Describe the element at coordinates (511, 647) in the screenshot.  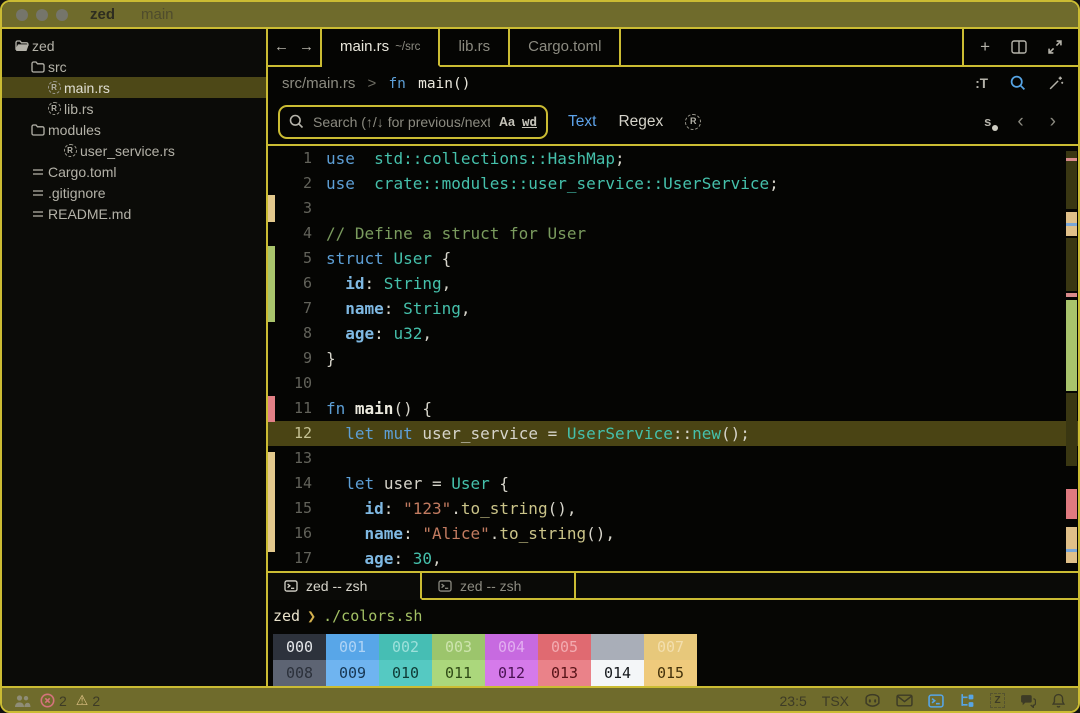
I see `ansi-color-004: 004` at that location.